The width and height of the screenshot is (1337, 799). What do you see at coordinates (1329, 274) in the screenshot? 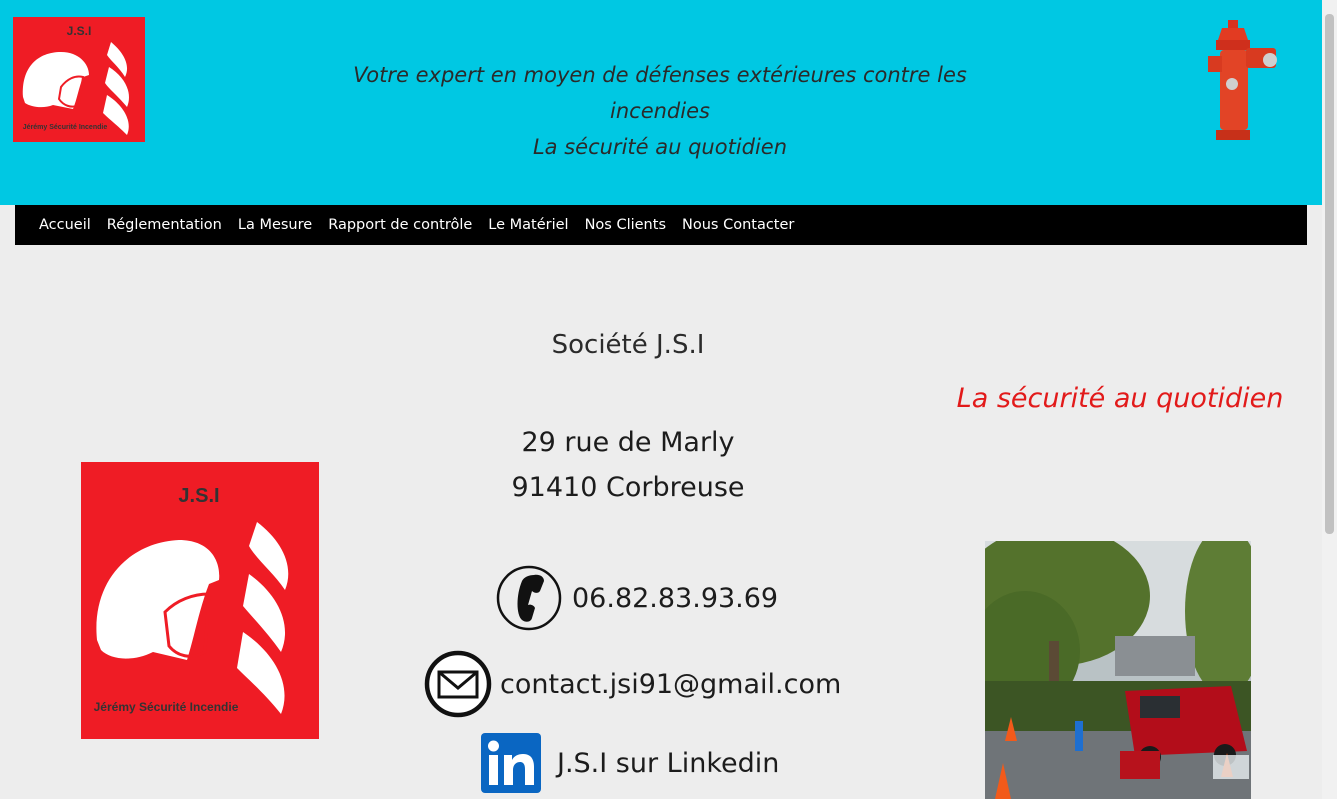
I see `scrollbar-thumb` at bounding box center [1329, 274].